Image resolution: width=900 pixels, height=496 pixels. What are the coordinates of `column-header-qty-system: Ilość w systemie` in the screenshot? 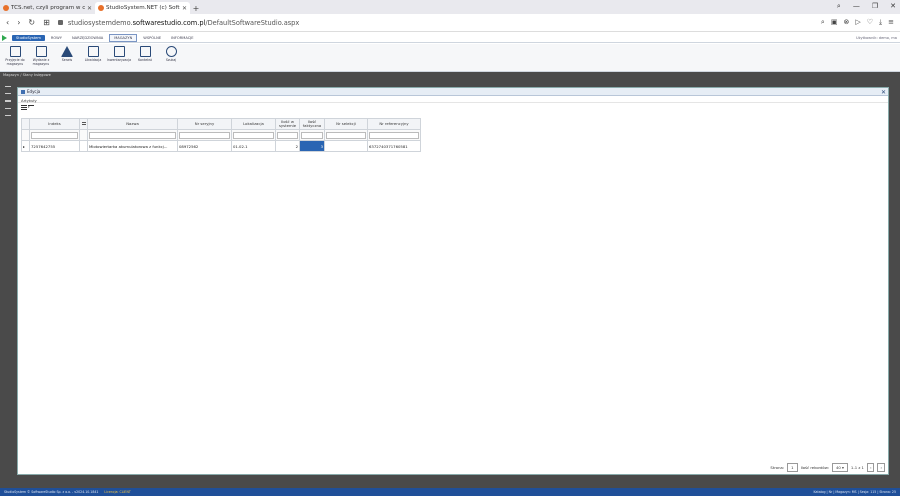 It's located at (287, 124).